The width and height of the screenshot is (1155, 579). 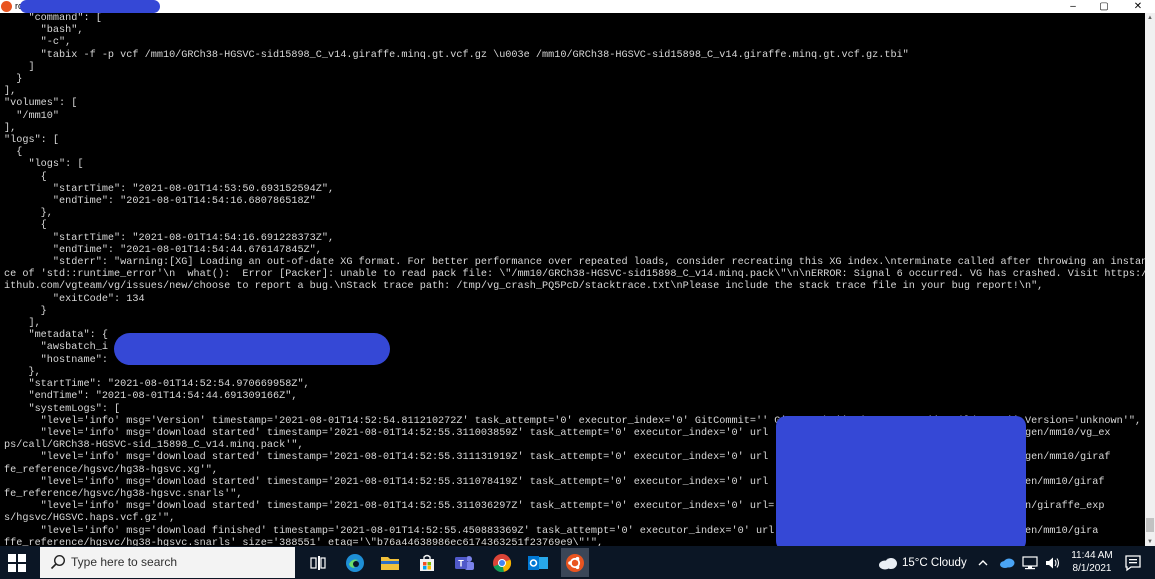 What do you see at coordinates (41, 104) in the screenshot?
I see `terminal-line: "volumes": [` at bounding box center [41, 104].